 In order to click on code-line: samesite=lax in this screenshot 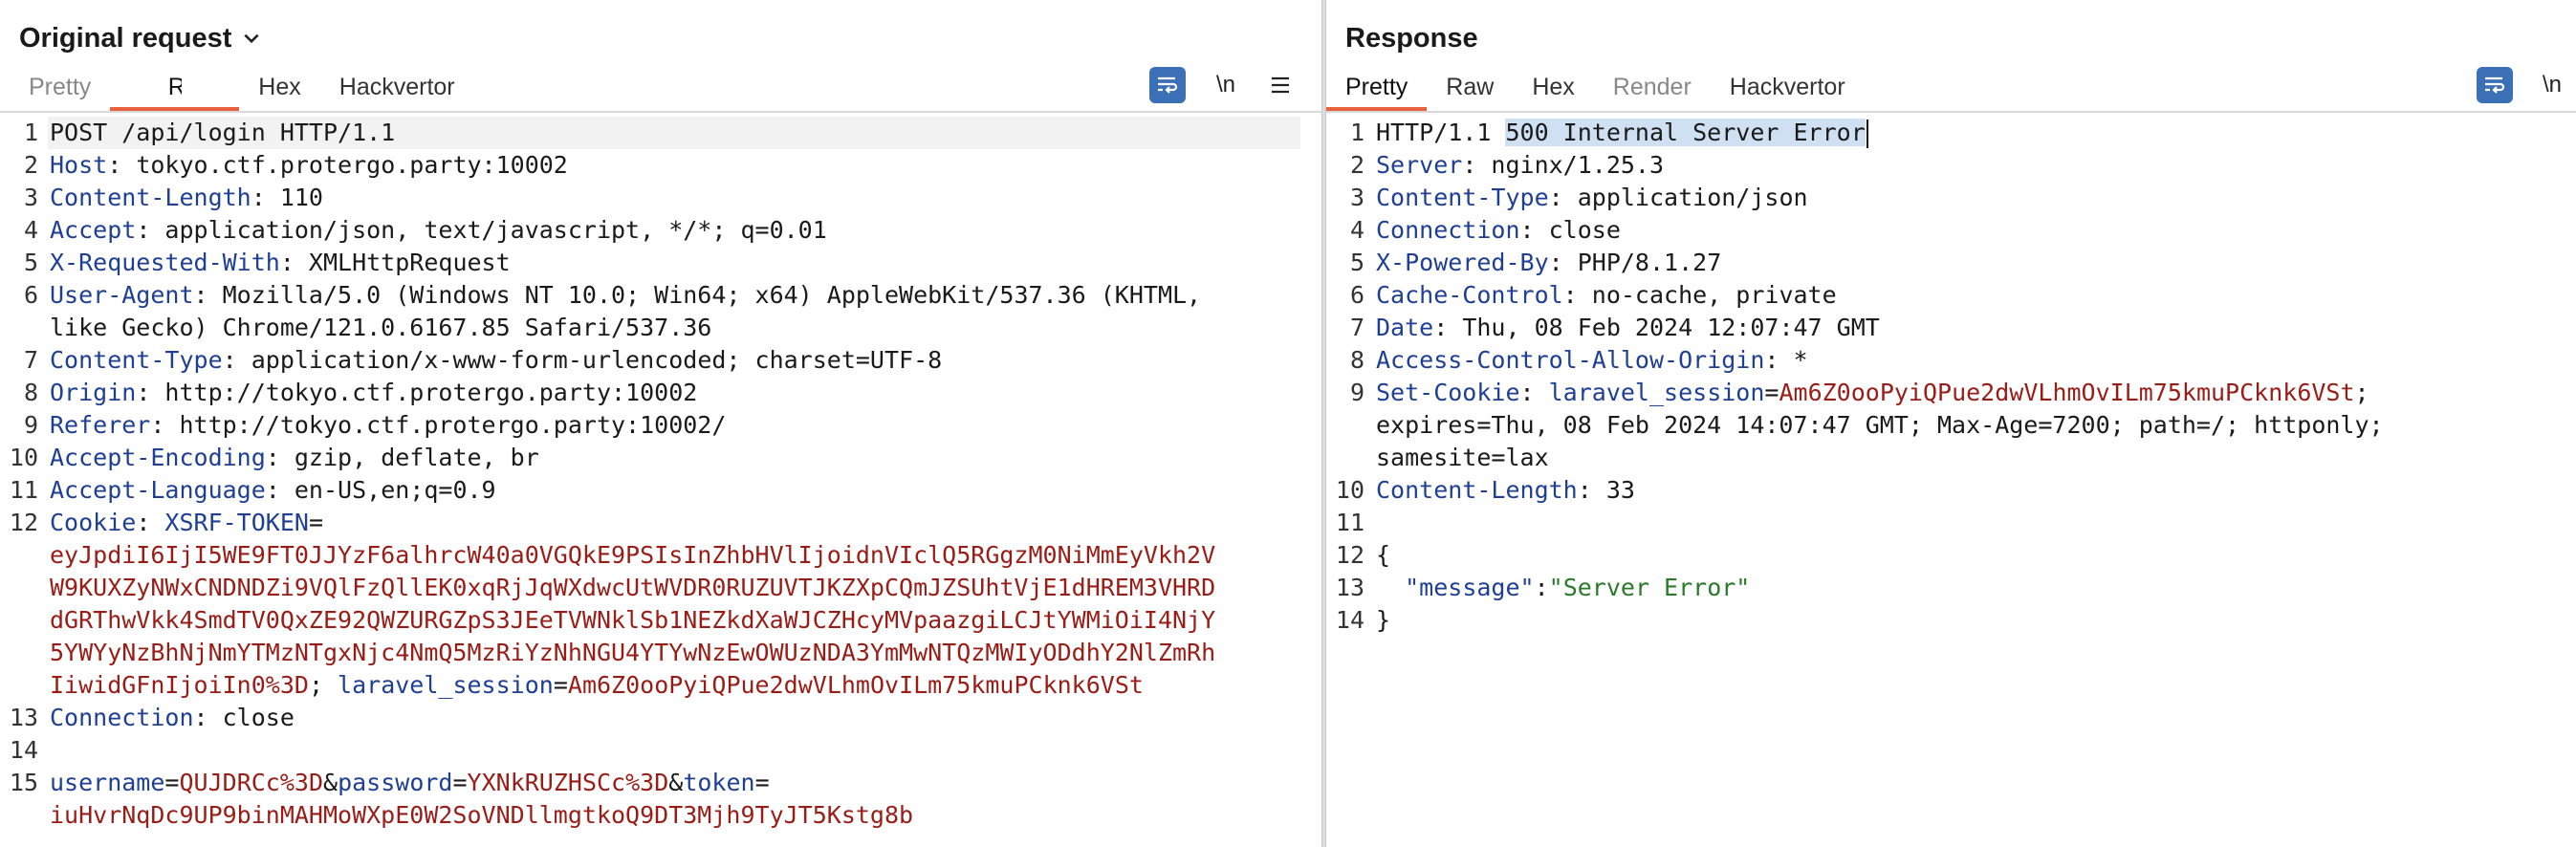, I will do `click(1951, 458)`.